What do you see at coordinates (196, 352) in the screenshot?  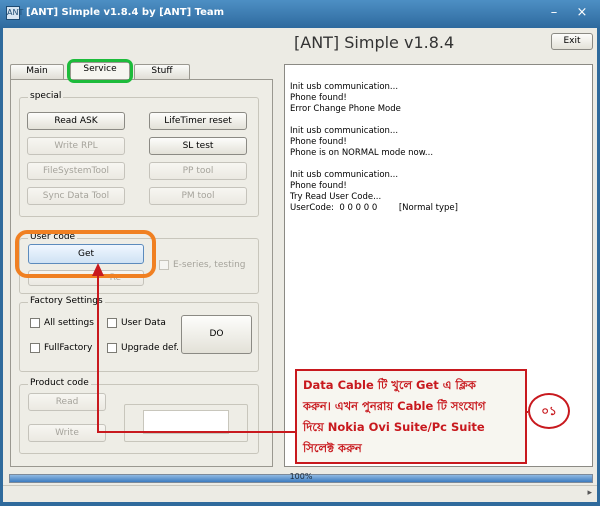 I see `arrow-line` at bounding box center [196, 352].